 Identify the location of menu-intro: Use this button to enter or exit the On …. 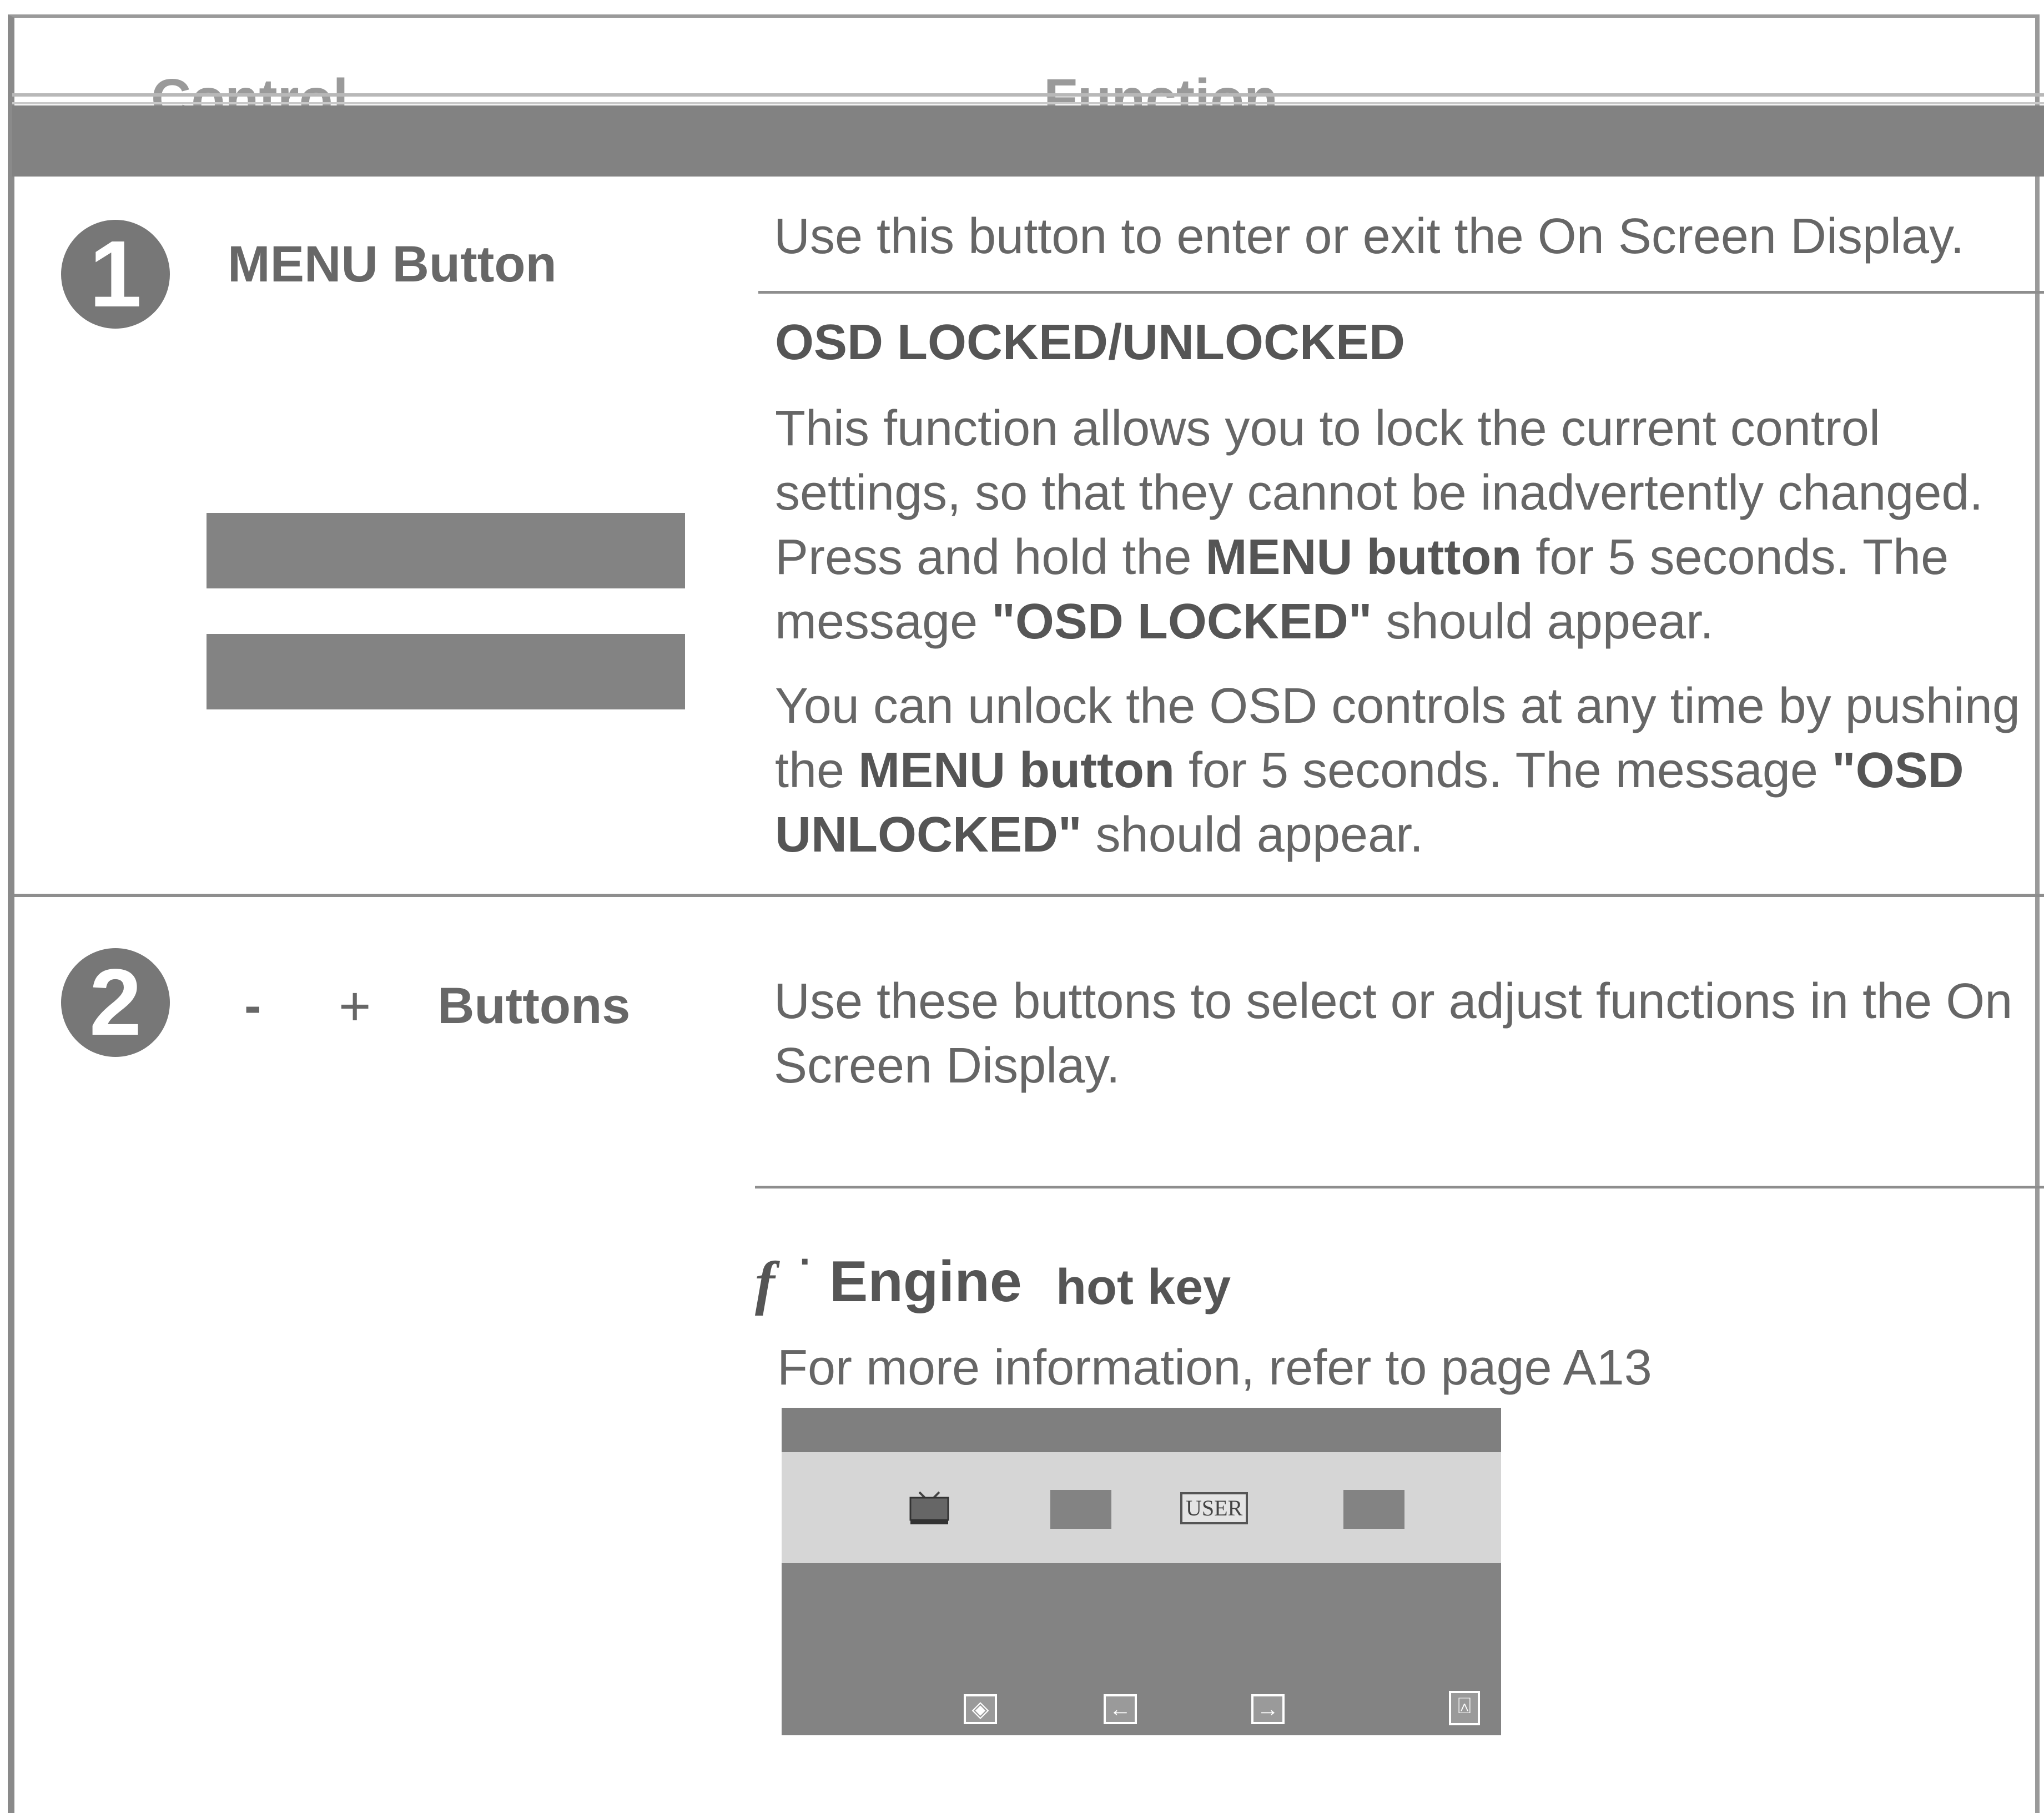
(1370, 237).